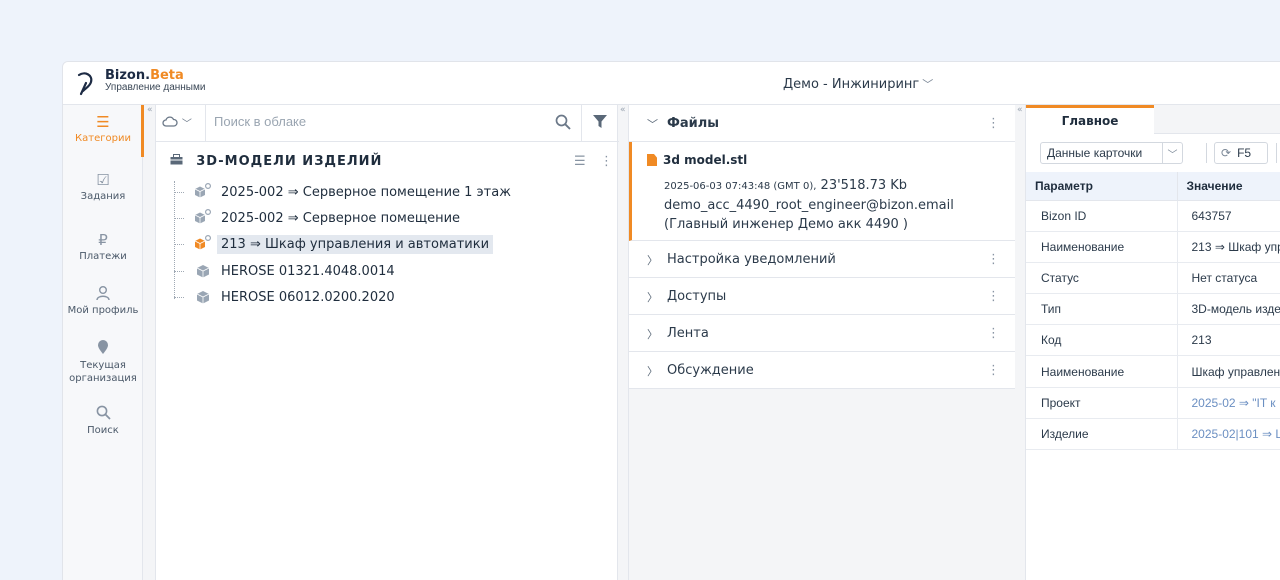 This screenshot has width=1280, height=580. I want to click on param-cell: Bizon ID, so click(1101, 216).